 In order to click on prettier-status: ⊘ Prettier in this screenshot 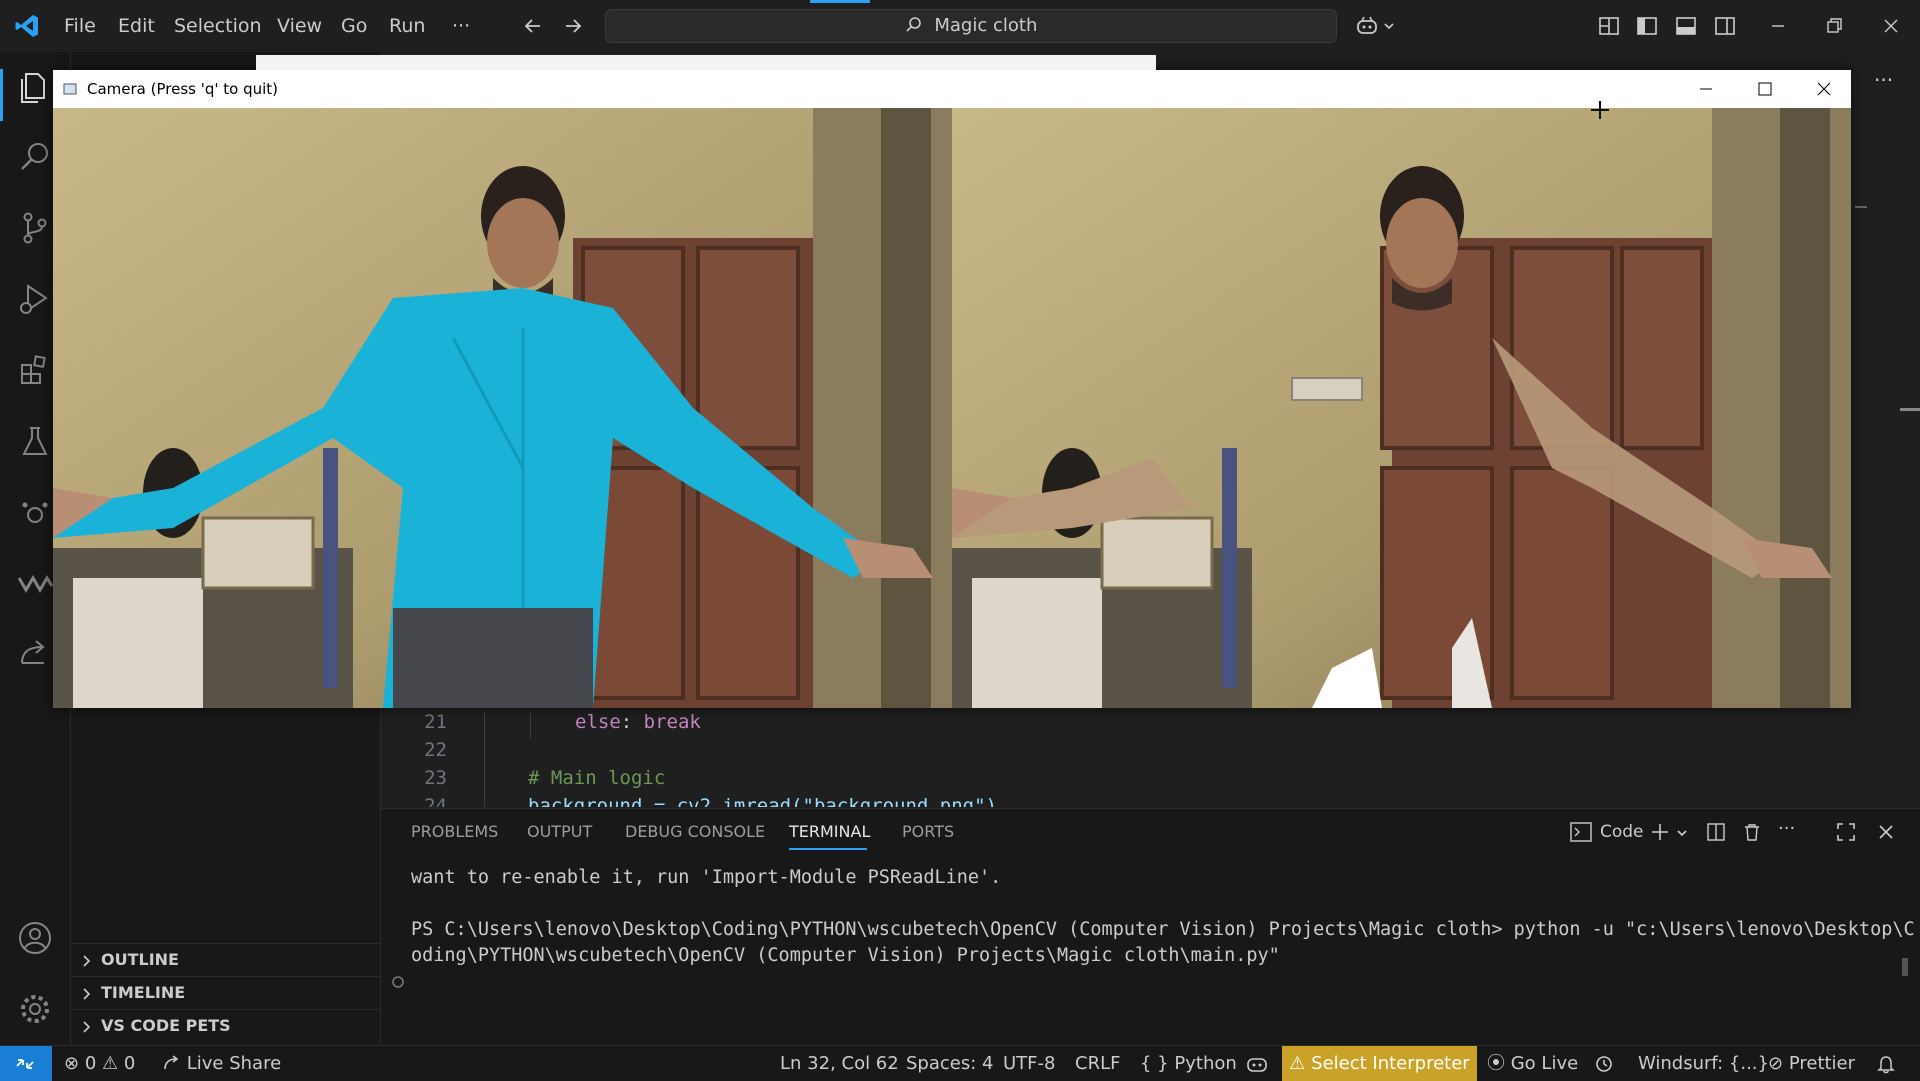, I will do `click(1811, 1063)`.